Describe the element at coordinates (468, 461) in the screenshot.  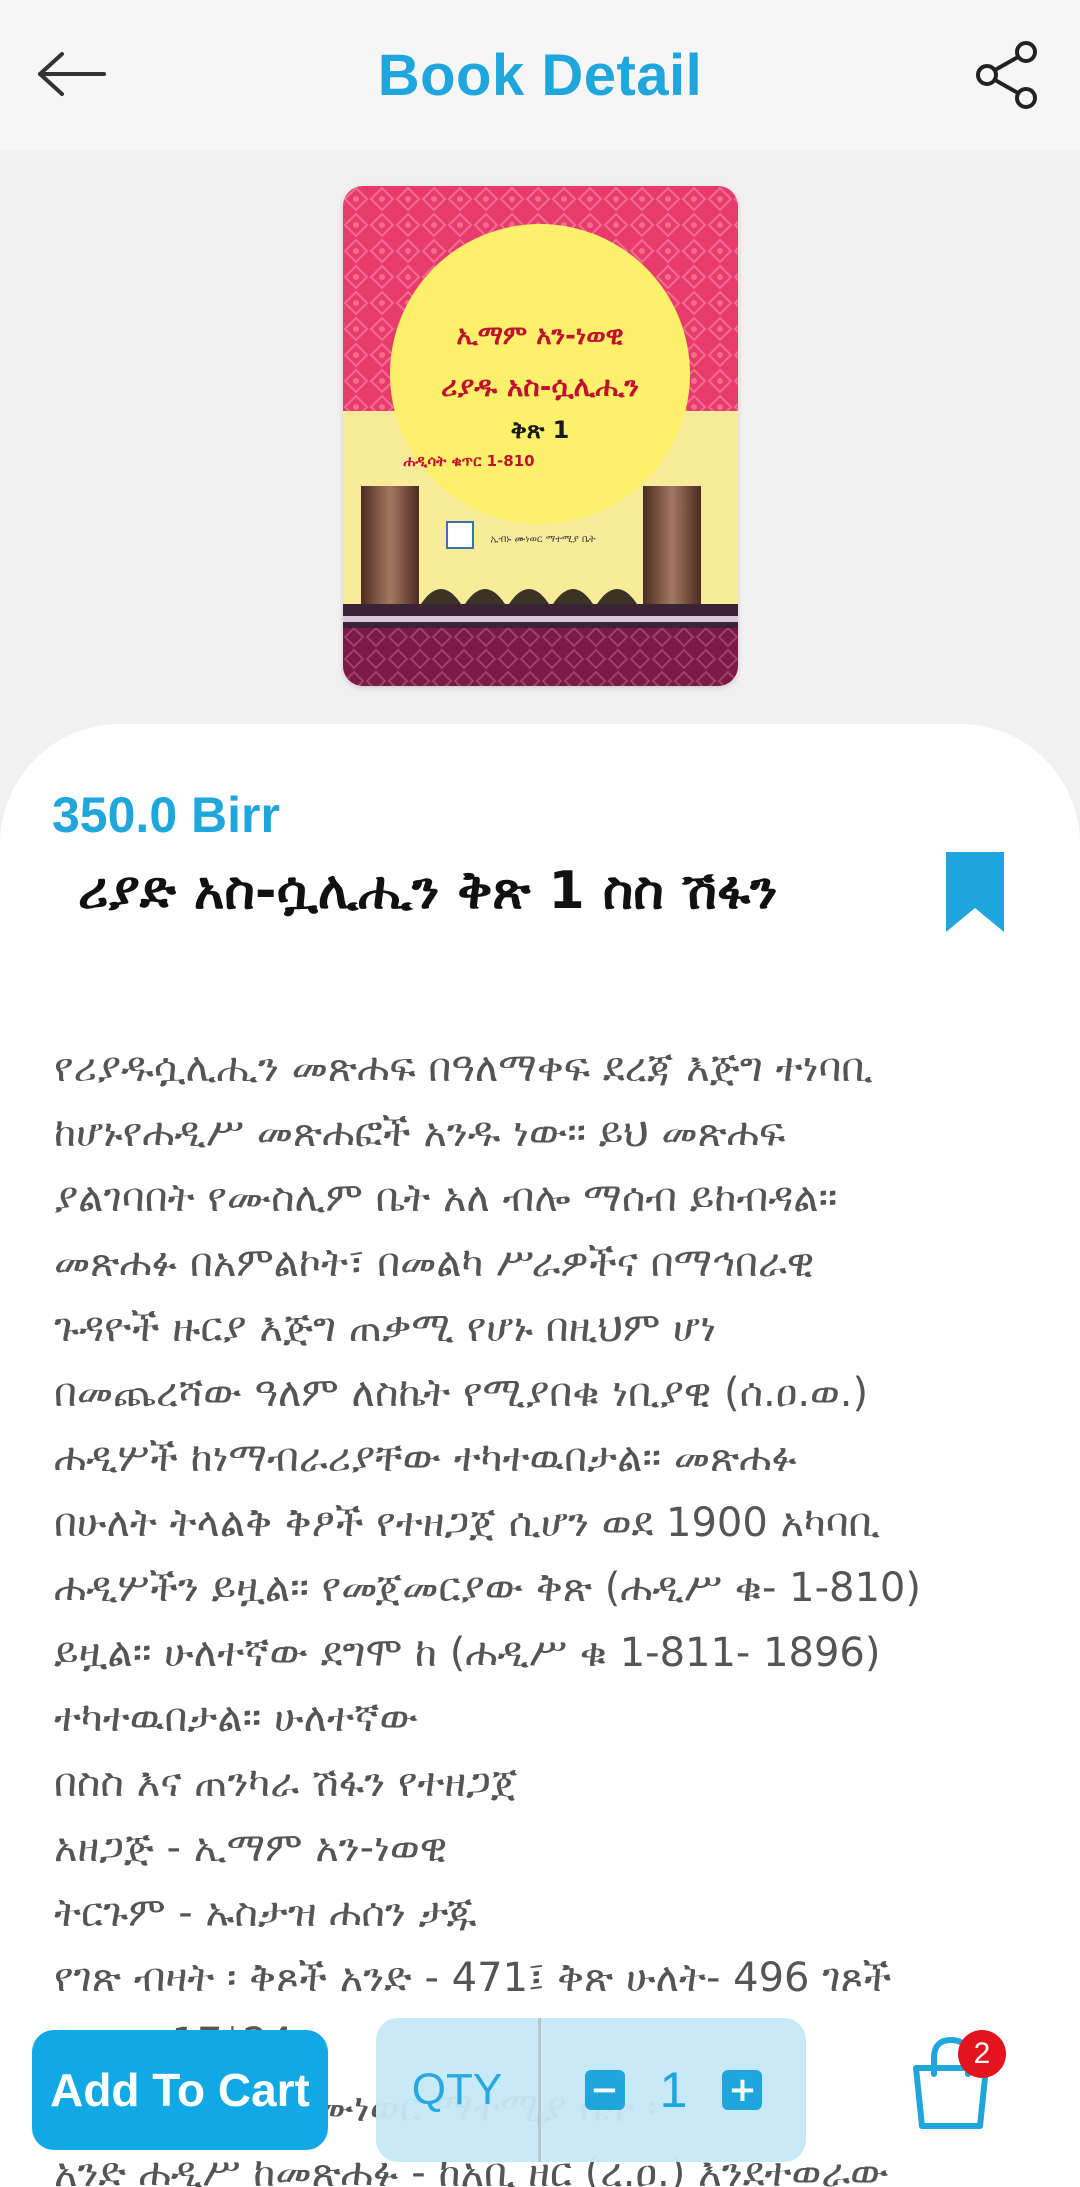
I see `cover-line-4: ሐዲሳት ቁጥር 1-810` at that location.